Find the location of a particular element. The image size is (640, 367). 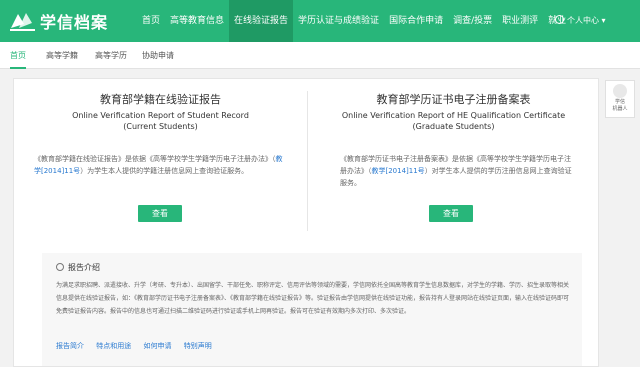

regulation-link: 教学[2014]11号 is located at coordinates (398, 171).